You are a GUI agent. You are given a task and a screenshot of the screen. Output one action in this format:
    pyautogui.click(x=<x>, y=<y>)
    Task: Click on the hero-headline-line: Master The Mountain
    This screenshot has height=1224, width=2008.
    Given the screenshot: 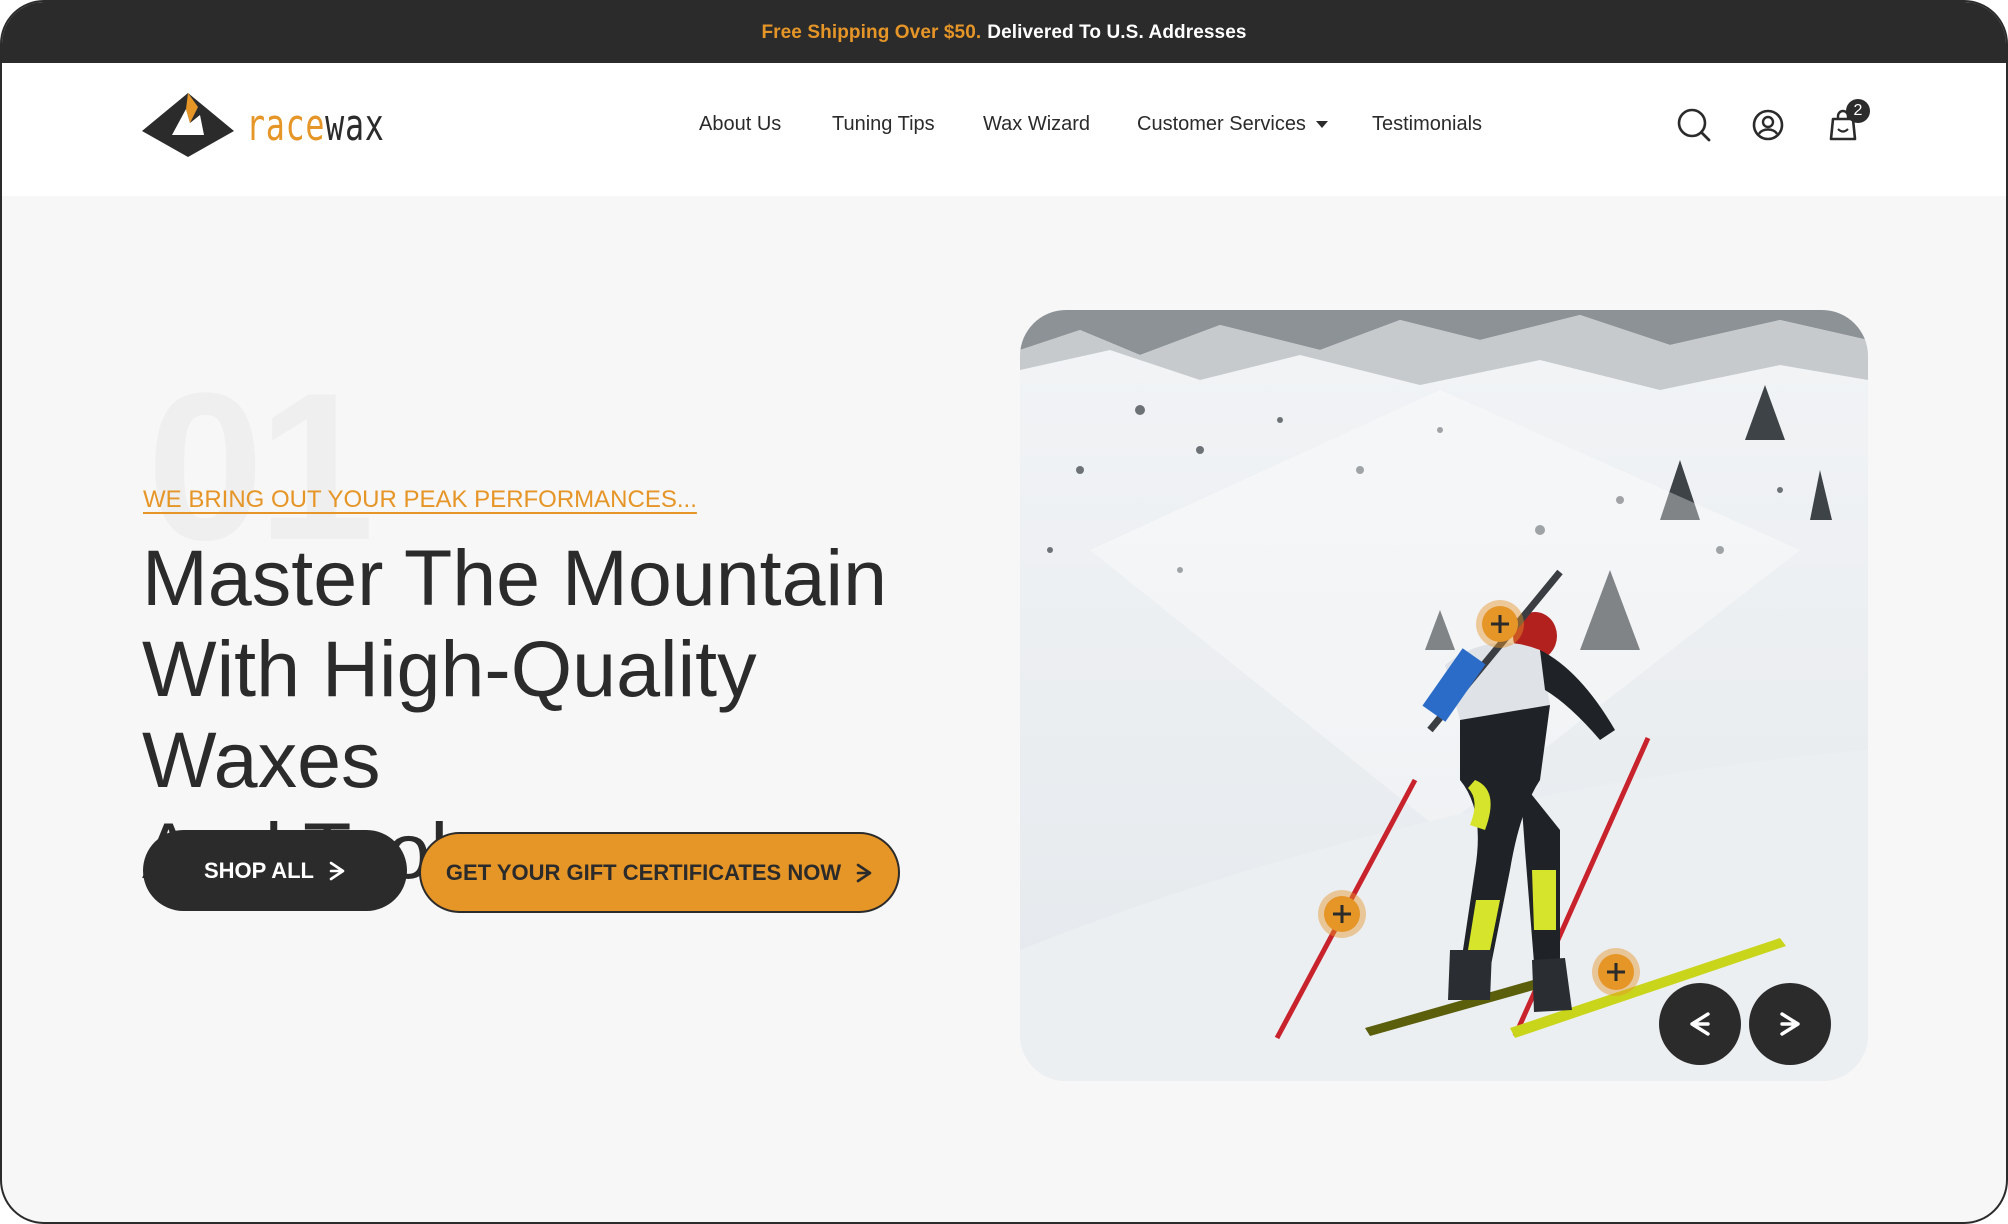 What is the action you would take?
    pyautogui.click(x=515, y=577)
    